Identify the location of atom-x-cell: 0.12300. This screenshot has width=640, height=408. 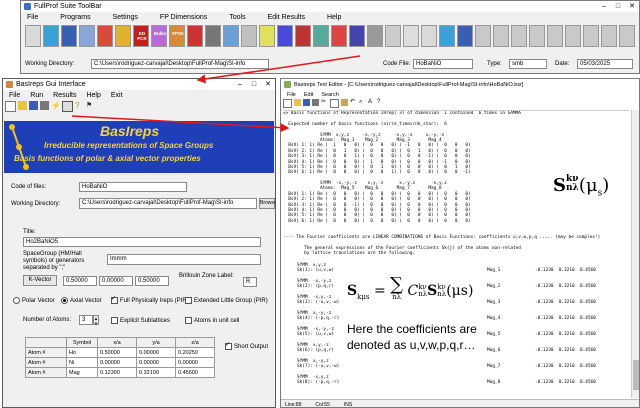
(117, 372).